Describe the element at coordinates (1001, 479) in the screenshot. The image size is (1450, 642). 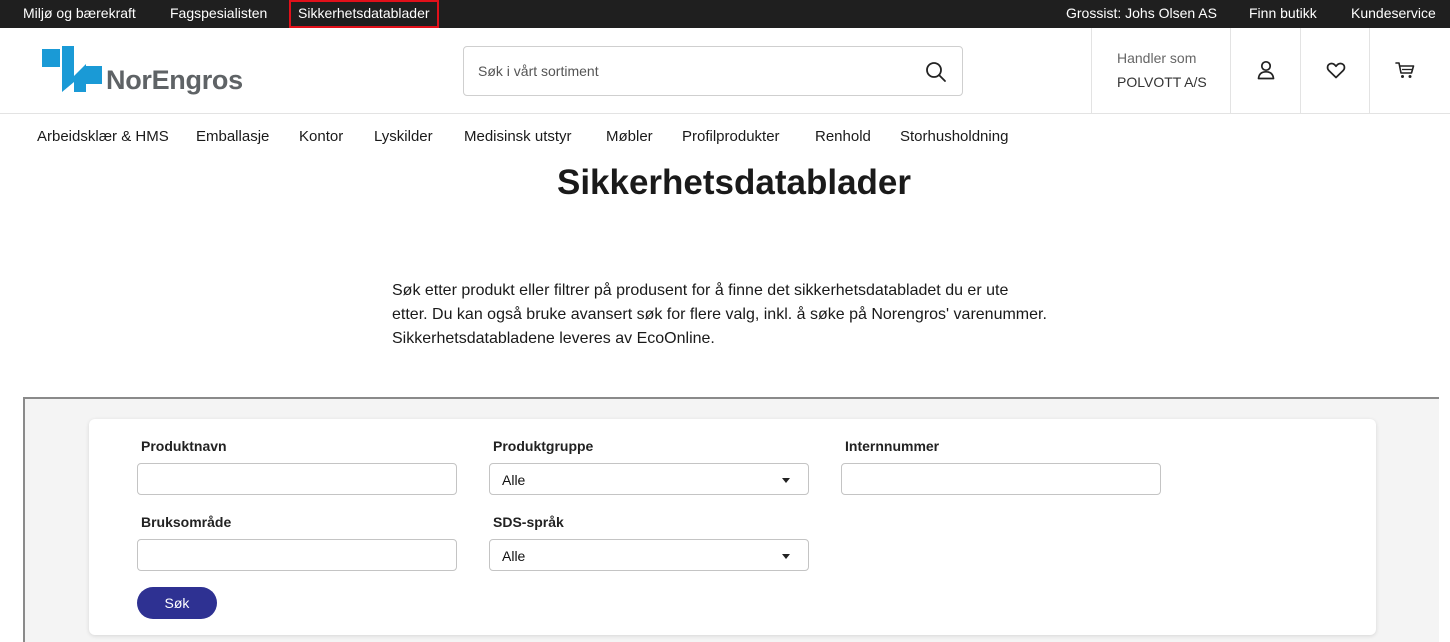
I see `internnummer-input` at that location.